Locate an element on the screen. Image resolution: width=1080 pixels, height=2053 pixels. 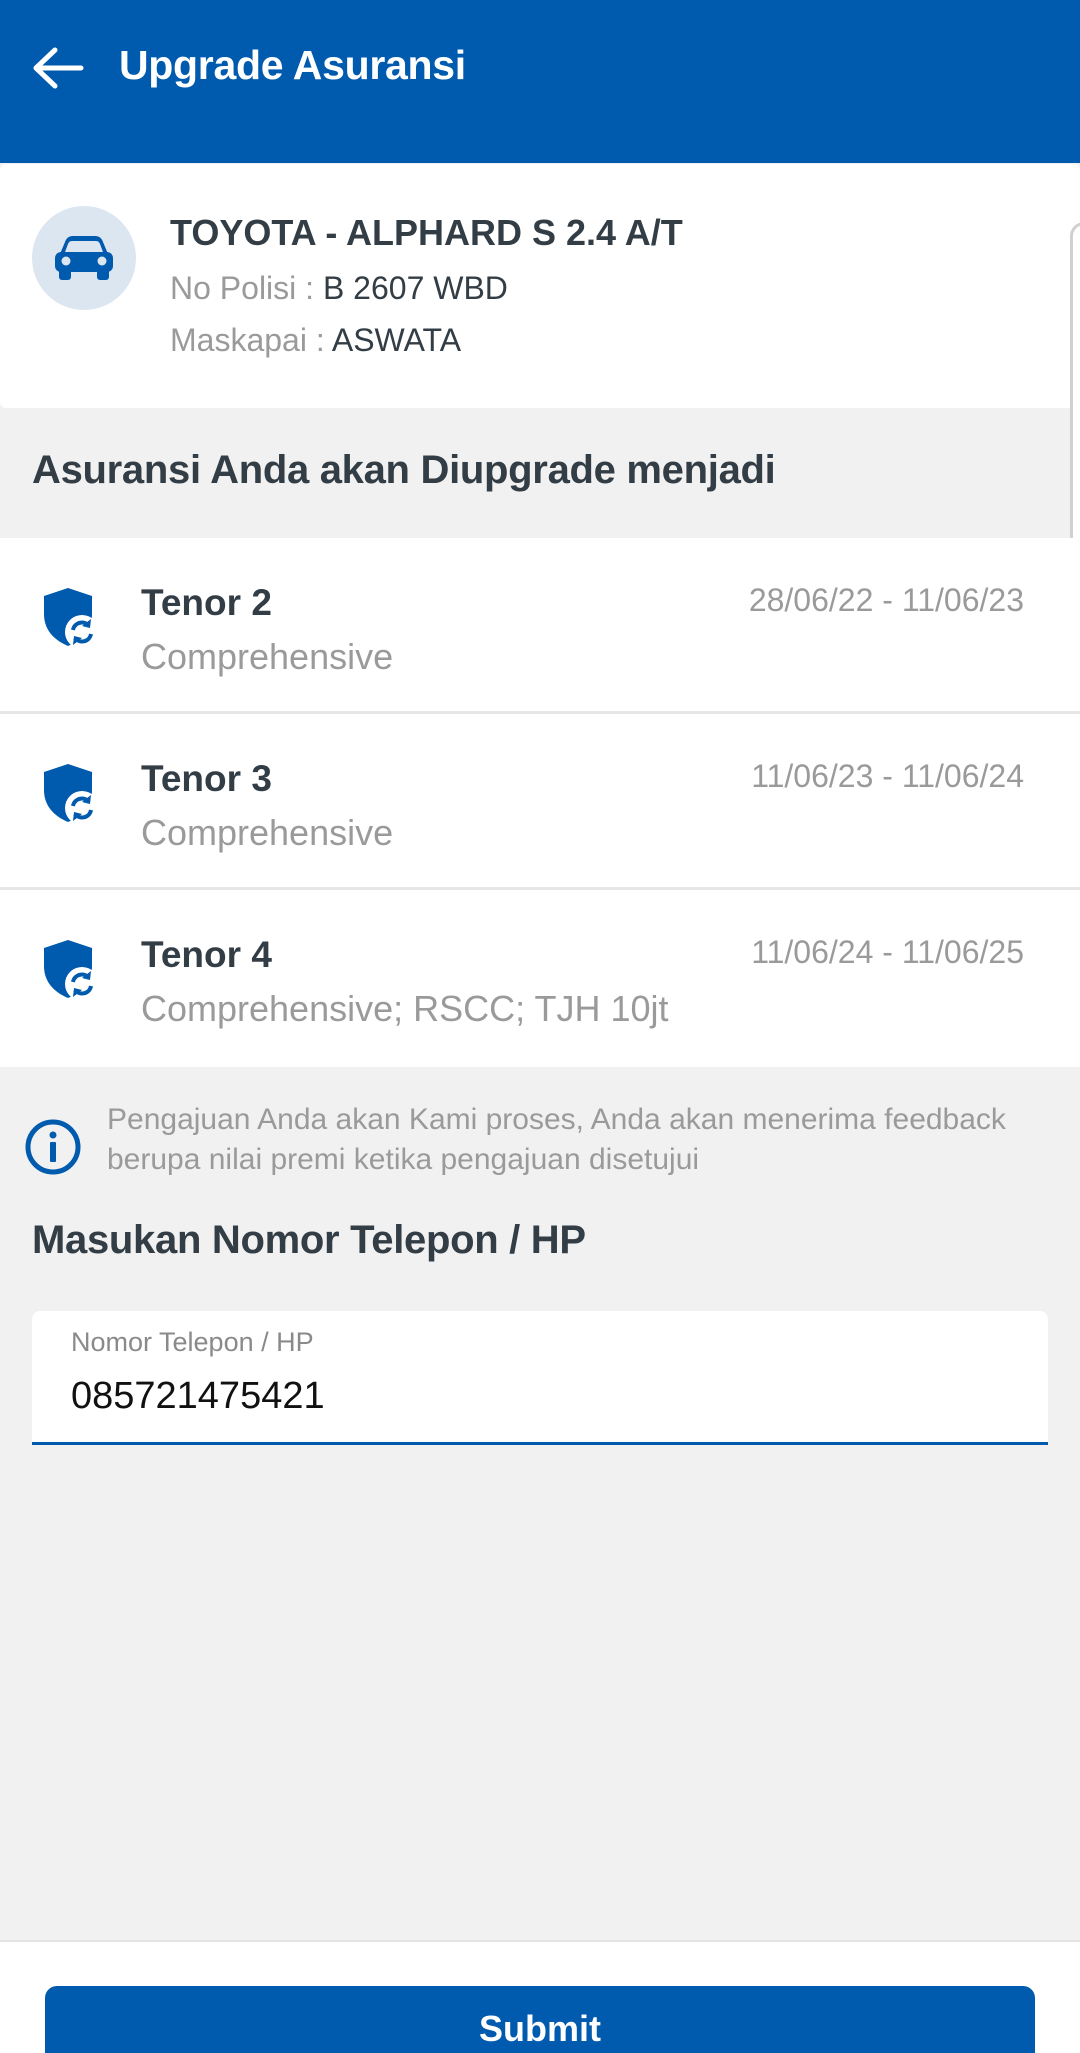
car-avatar is located at coordinates (84, 258).